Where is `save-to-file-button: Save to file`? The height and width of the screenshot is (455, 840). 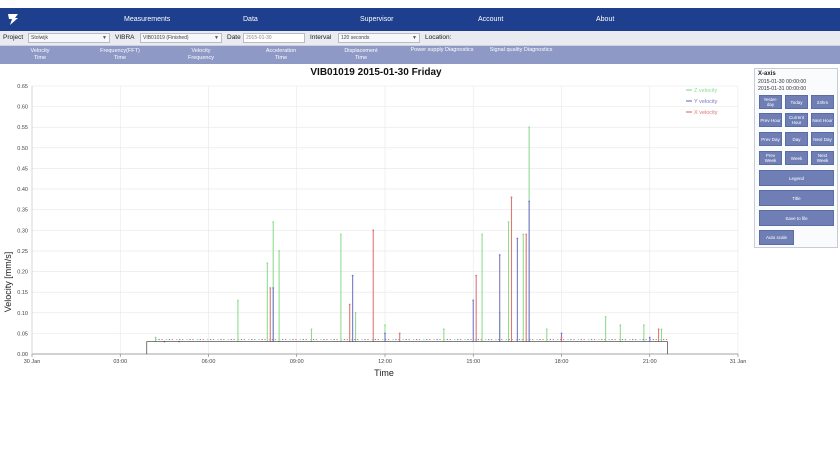 save-to-file-button: Save to file is located at coordinates (796, 218).